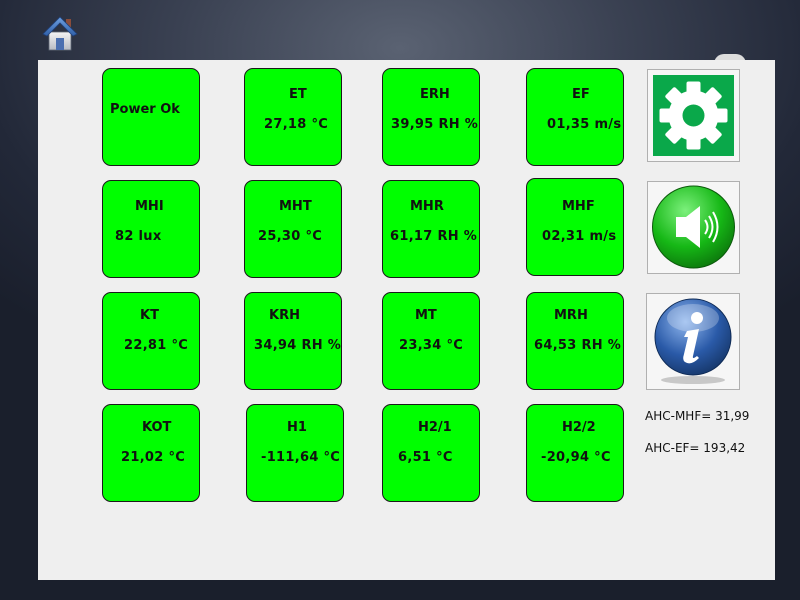 The width and height of the screenshot is (800, 600). What do you see at coordinates (138, 236) in the screenshot?
I see `tile-value: 82 lux` at bounding box center [138, 236].